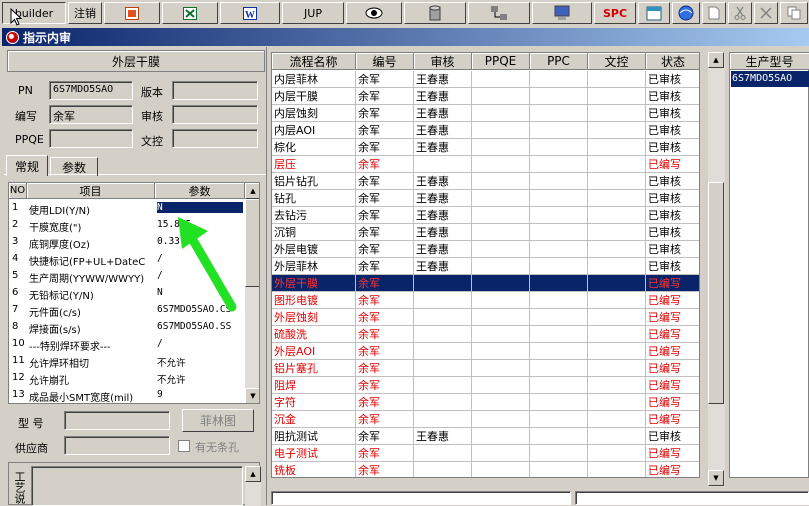  Describe the element at coordinates (485, 232) in the screenshot. I see `process-row: 沉铜 余军 王春惠 已审核` at that location.